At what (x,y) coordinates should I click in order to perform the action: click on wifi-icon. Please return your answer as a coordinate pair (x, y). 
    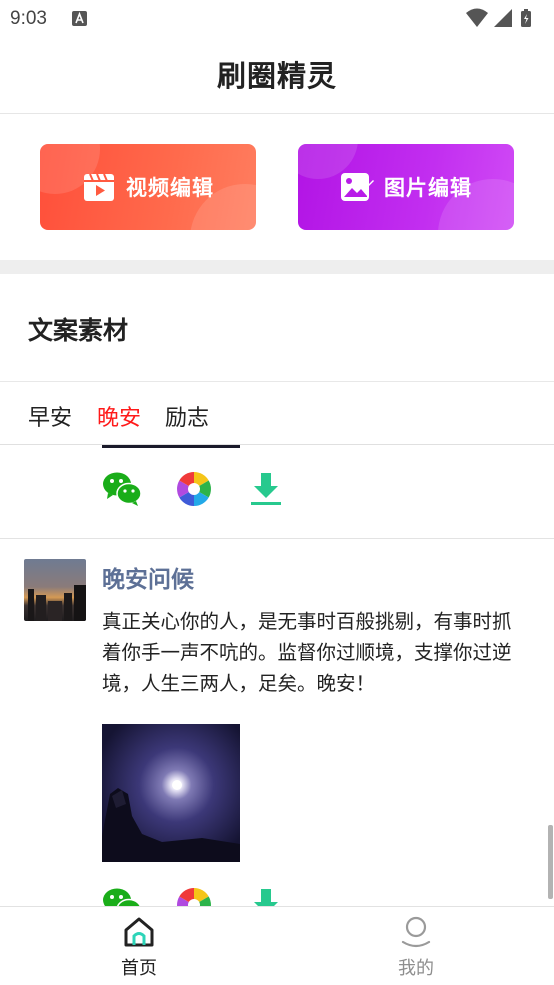
    Looking at the image, I should click on (477, 17).